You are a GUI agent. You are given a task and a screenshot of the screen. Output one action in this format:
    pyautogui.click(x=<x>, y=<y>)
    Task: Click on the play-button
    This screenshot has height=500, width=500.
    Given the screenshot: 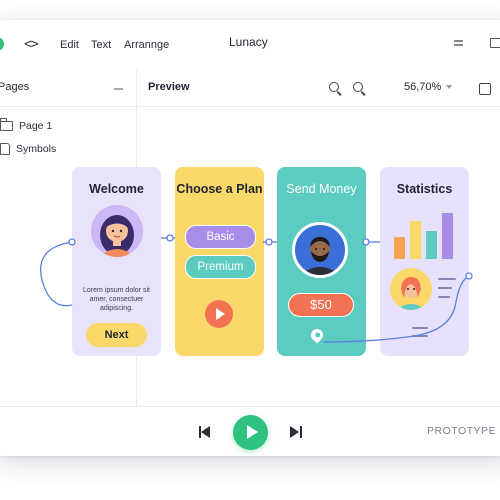 What is the action you would take?
    pyautogui.click(x=250, y=432)
    